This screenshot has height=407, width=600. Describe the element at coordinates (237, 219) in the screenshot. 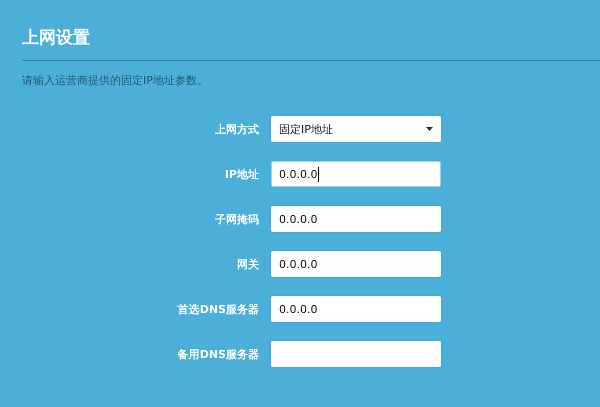

I see `field-label: 子网掩码` at that location.